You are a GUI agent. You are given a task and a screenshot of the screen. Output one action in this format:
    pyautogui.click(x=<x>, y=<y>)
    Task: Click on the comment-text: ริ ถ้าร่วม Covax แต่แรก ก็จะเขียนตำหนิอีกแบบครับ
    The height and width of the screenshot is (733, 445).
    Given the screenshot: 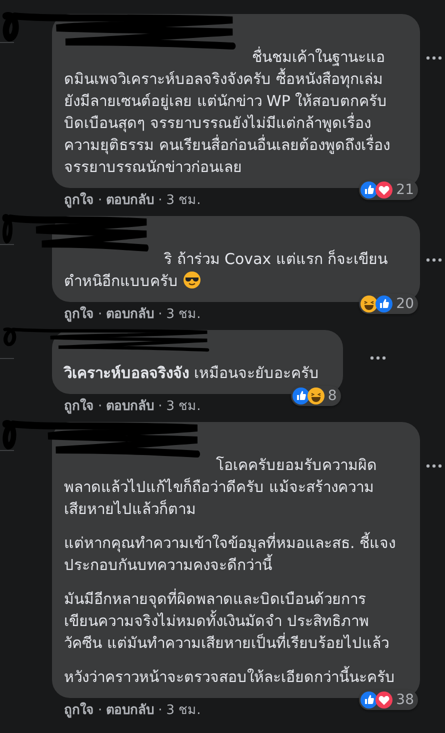 What is the action you would take?
    pyautogui.click(x=226, y=270)
    